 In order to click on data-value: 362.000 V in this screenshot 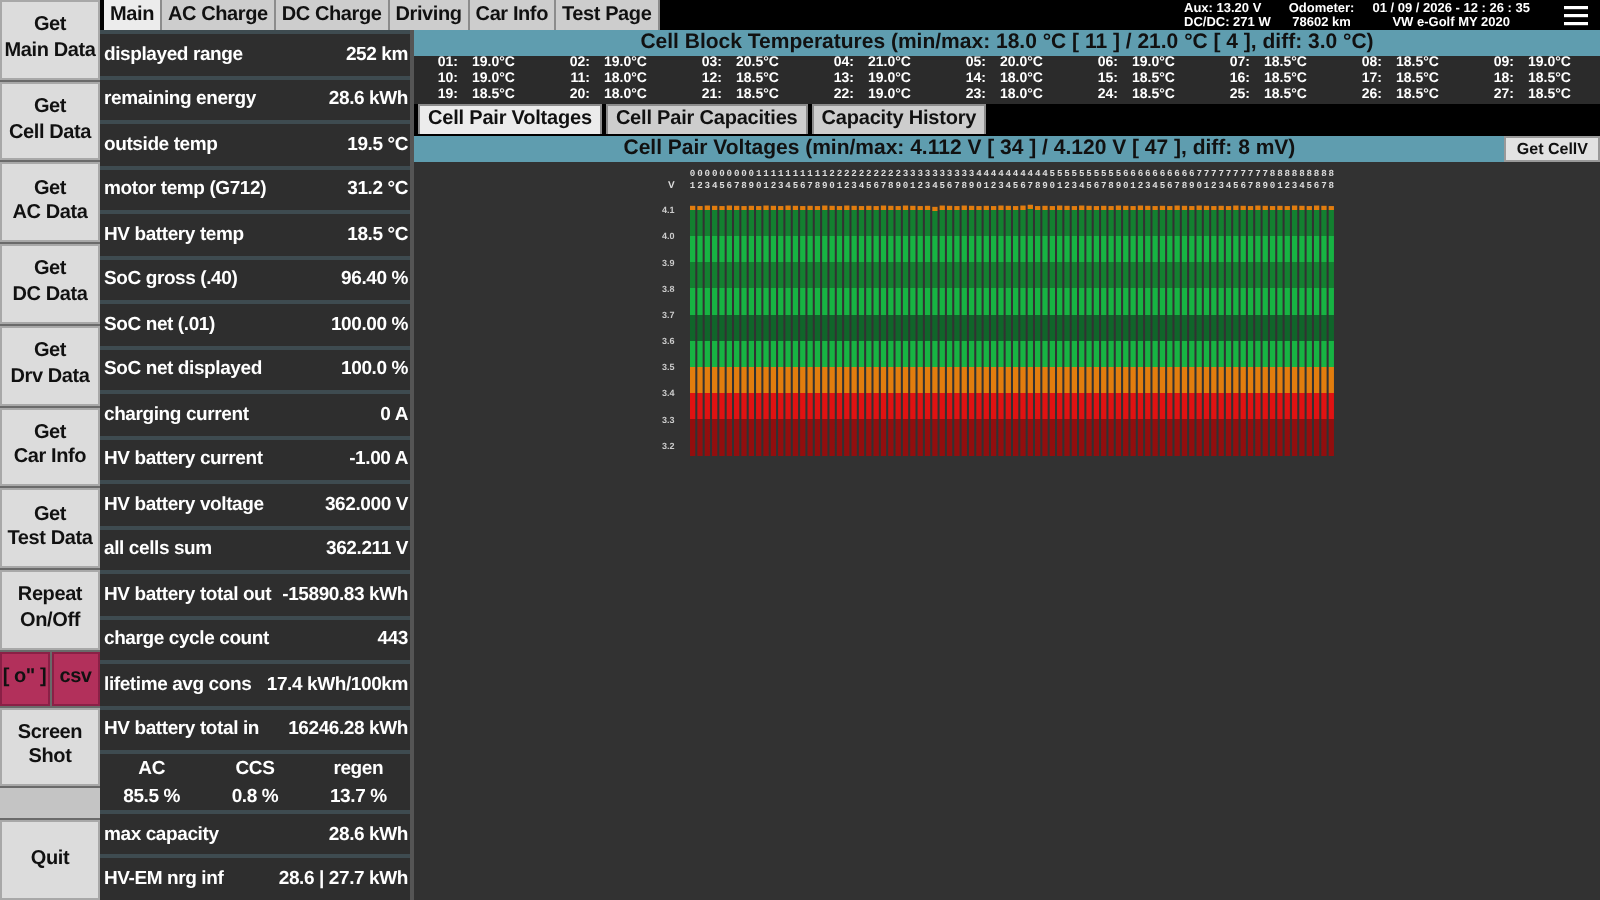, I will do `click(366, 504)`.